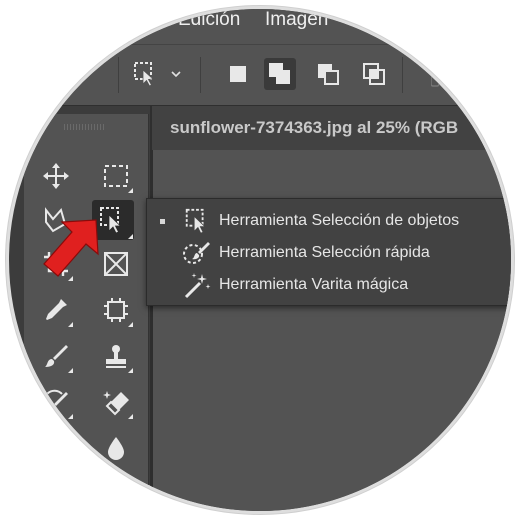  What do you see at coordinates (339, 220) in the screenshot?
I see `flyout-item-label: Herramienta Selección de objetos` at bounding box center [339, 220].